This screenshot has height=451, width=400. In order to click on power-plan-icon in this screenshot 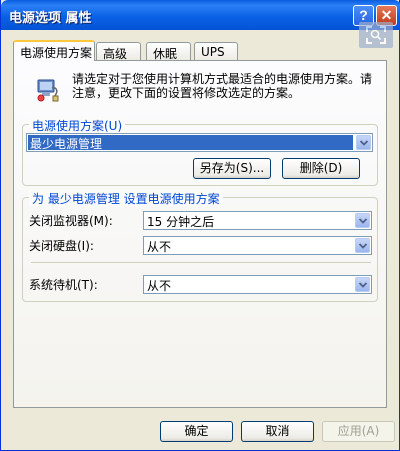, I will do `click(48, 88)`.